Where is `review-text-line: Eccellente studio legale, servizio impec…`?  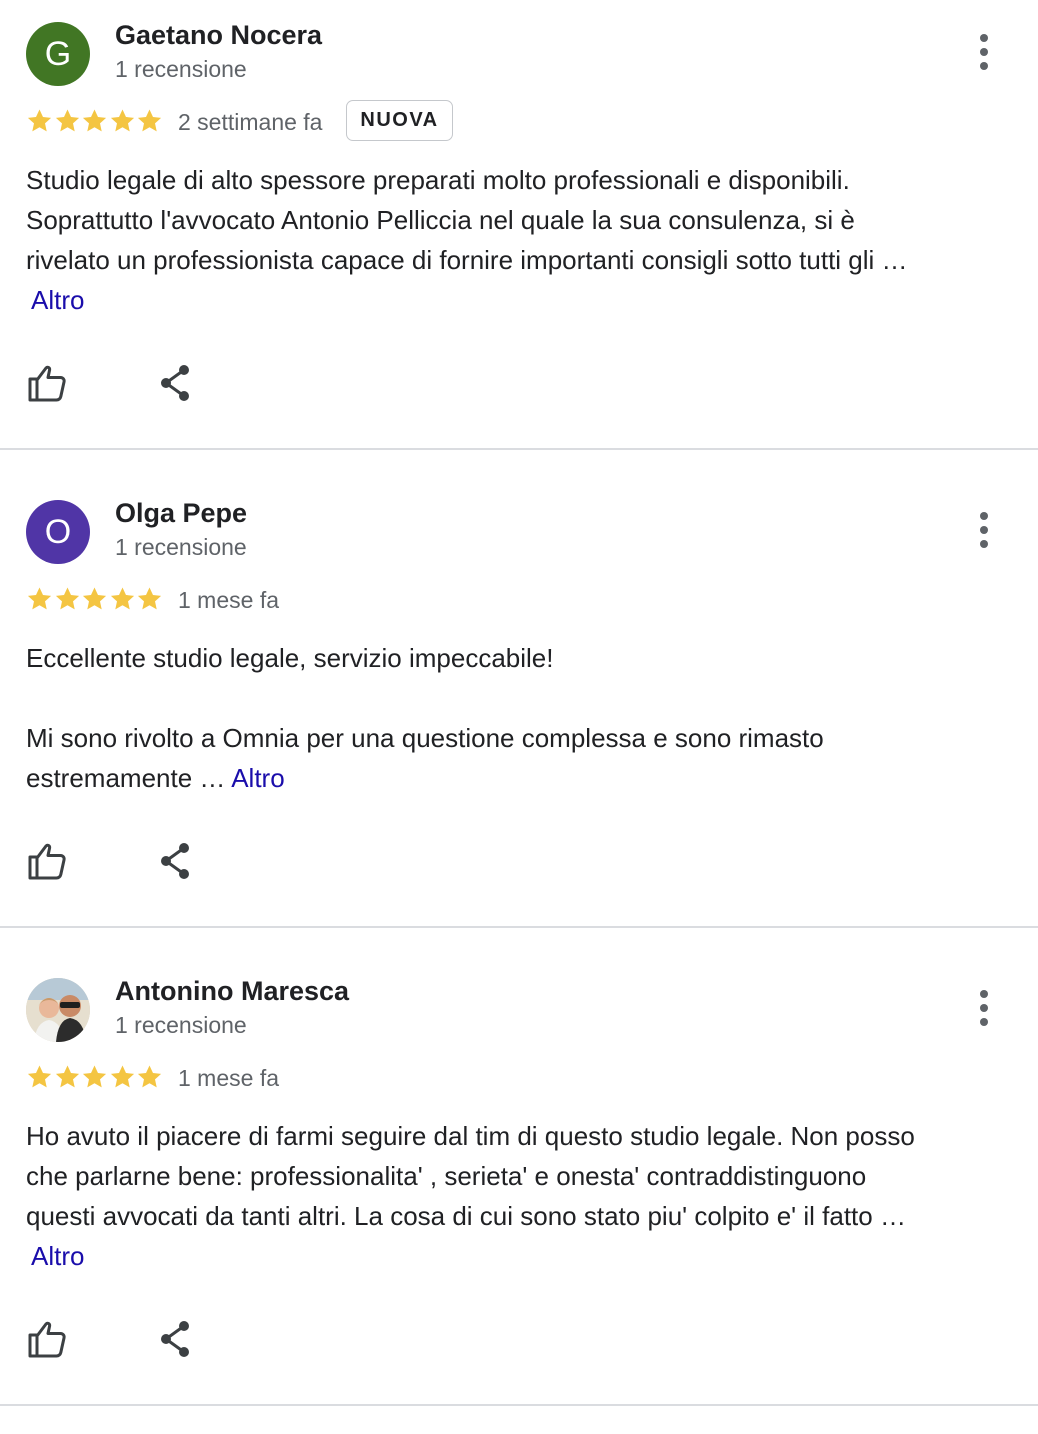
review-text-line: Eccellente studio legale, servizio impec… is located at coordinates (290, 658).